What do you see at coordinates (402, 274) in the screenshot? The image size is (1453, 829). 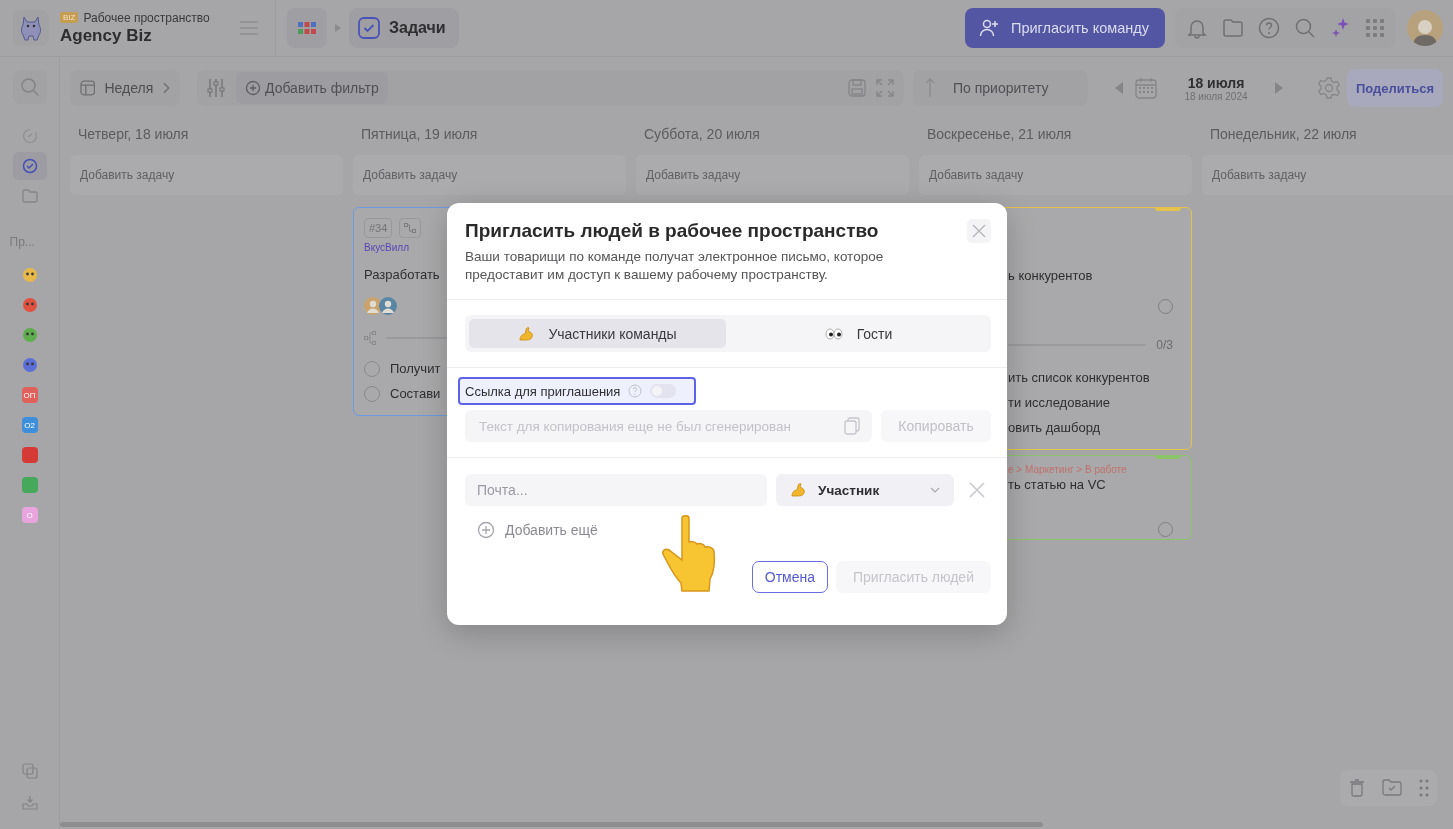 I see `task-title: Разработать` at bounding box center [402, 274].